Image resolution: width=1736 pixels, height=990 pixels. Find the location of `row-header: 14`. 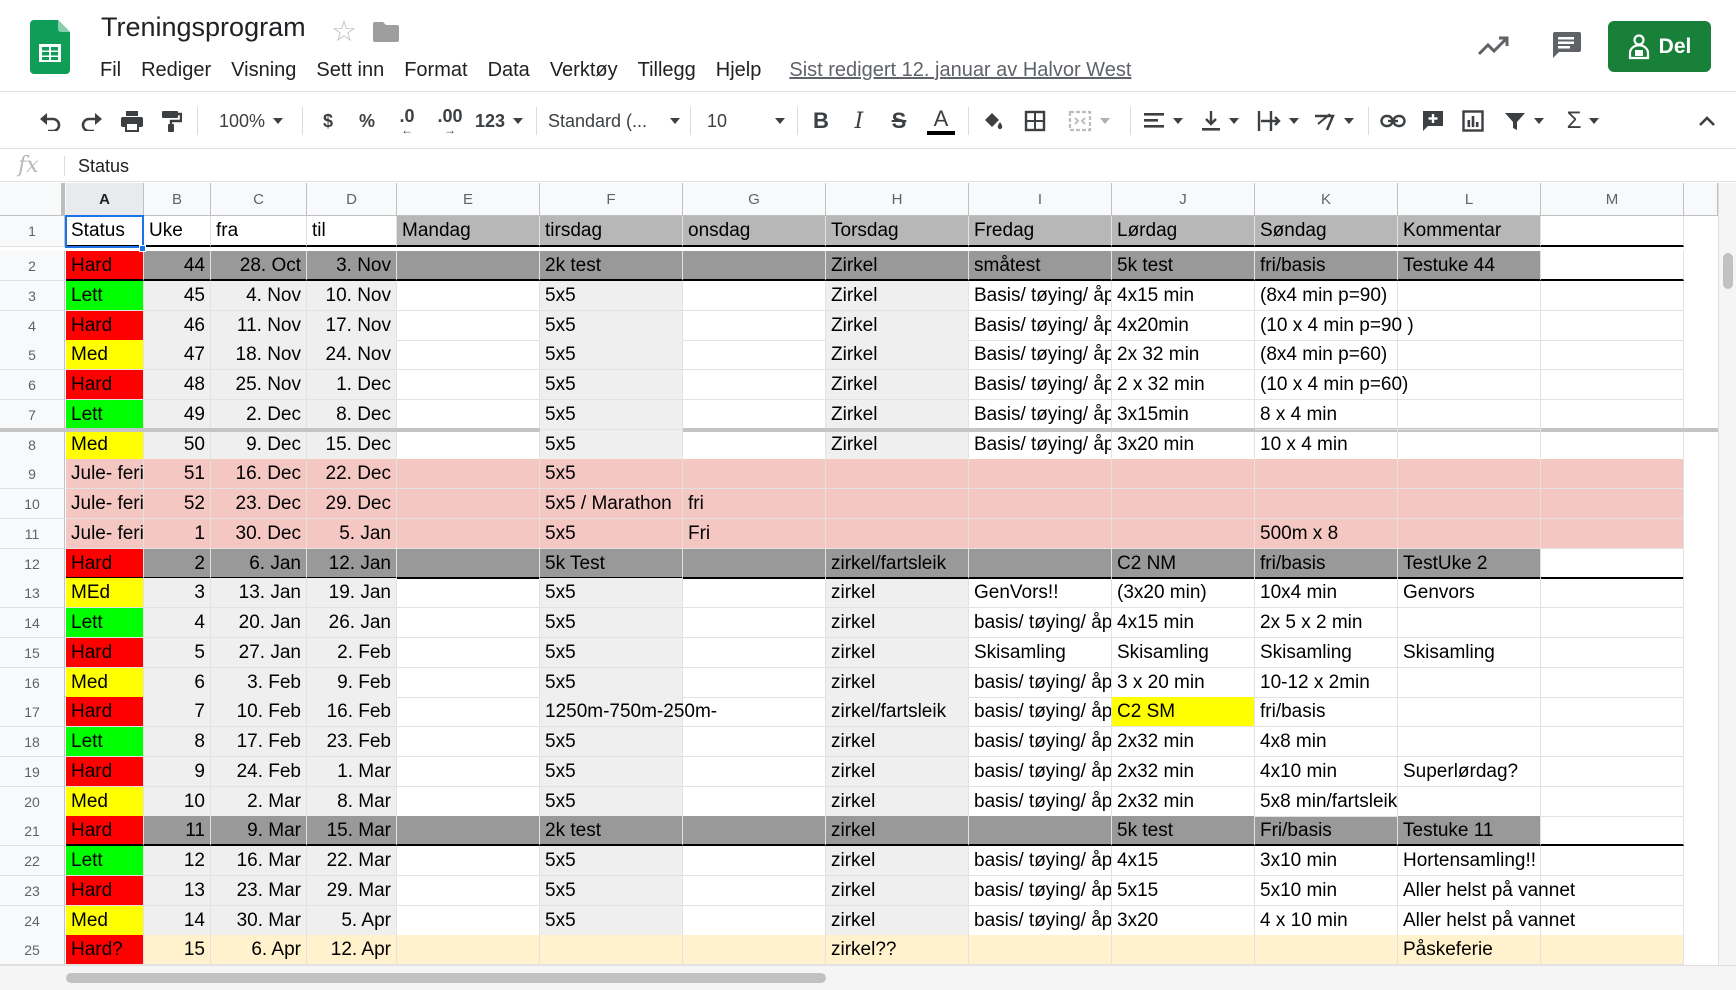

row-header: 14 is located at coordinates (32, 623).